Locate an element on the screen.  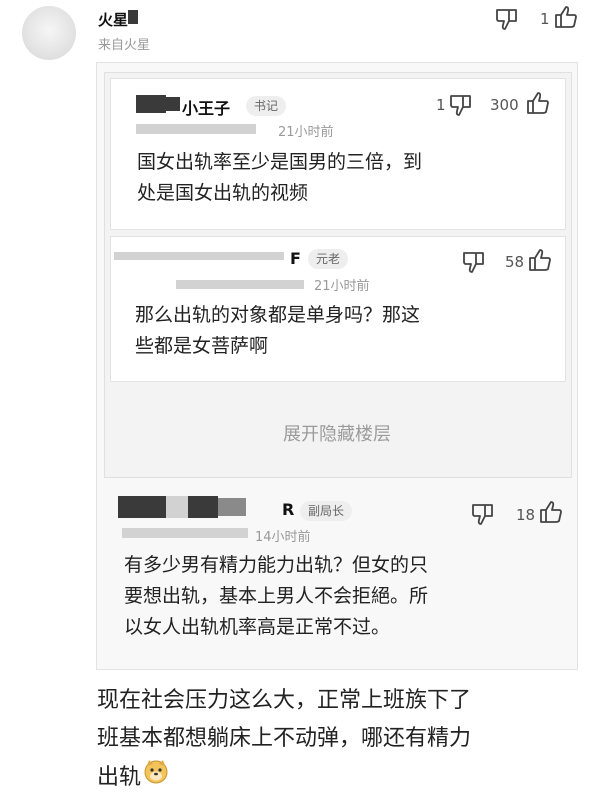
user-rank-badge: 书记 is located at coordinates (266, 106).